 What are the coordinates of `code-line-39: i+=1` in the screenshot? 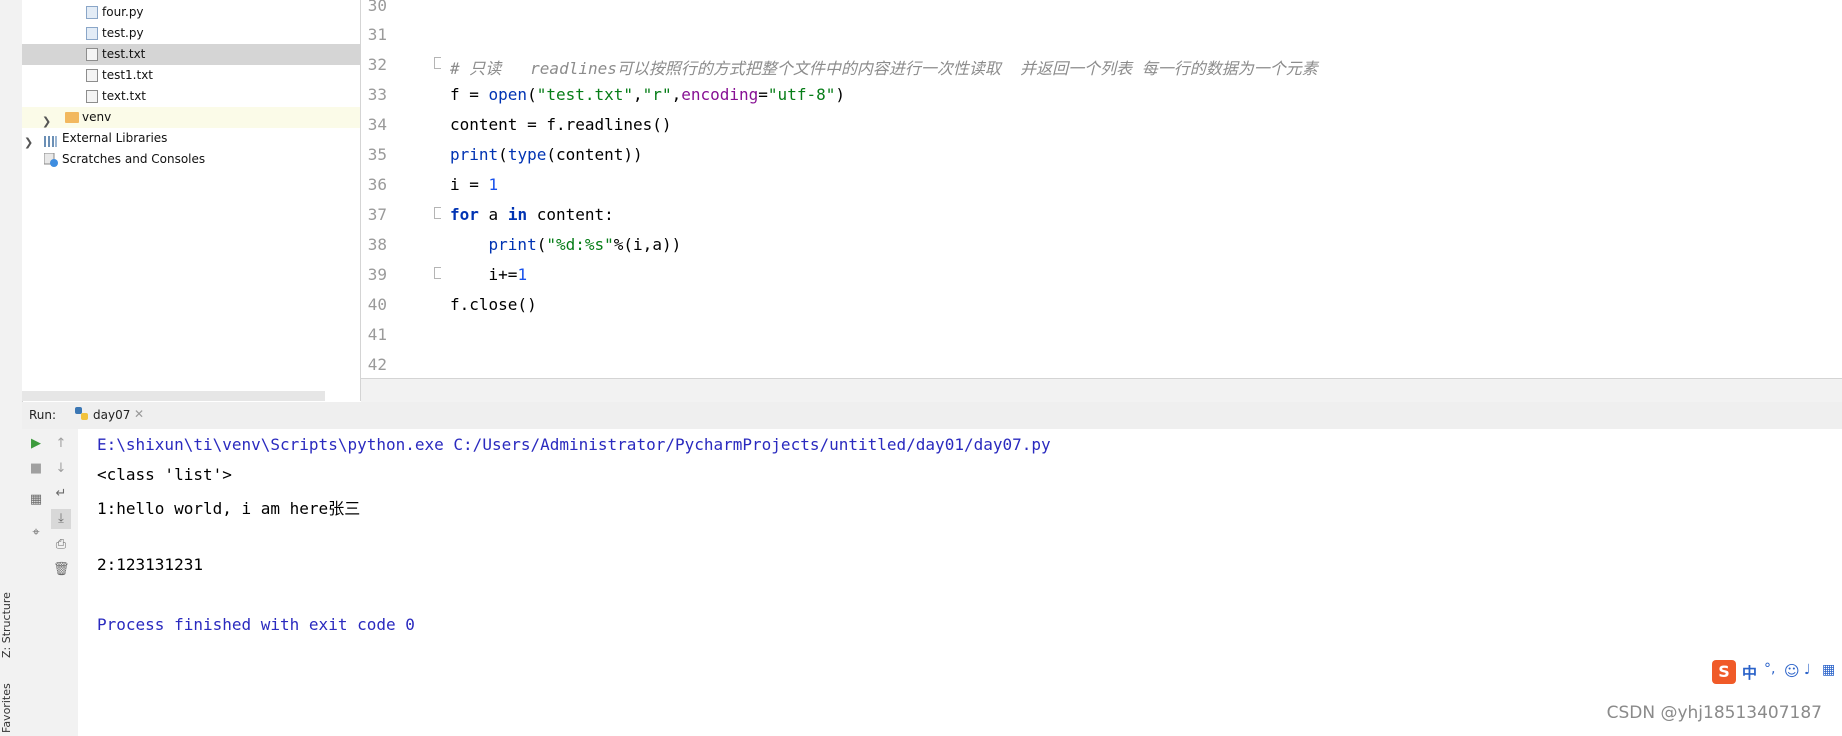 It's located at (489, 274).